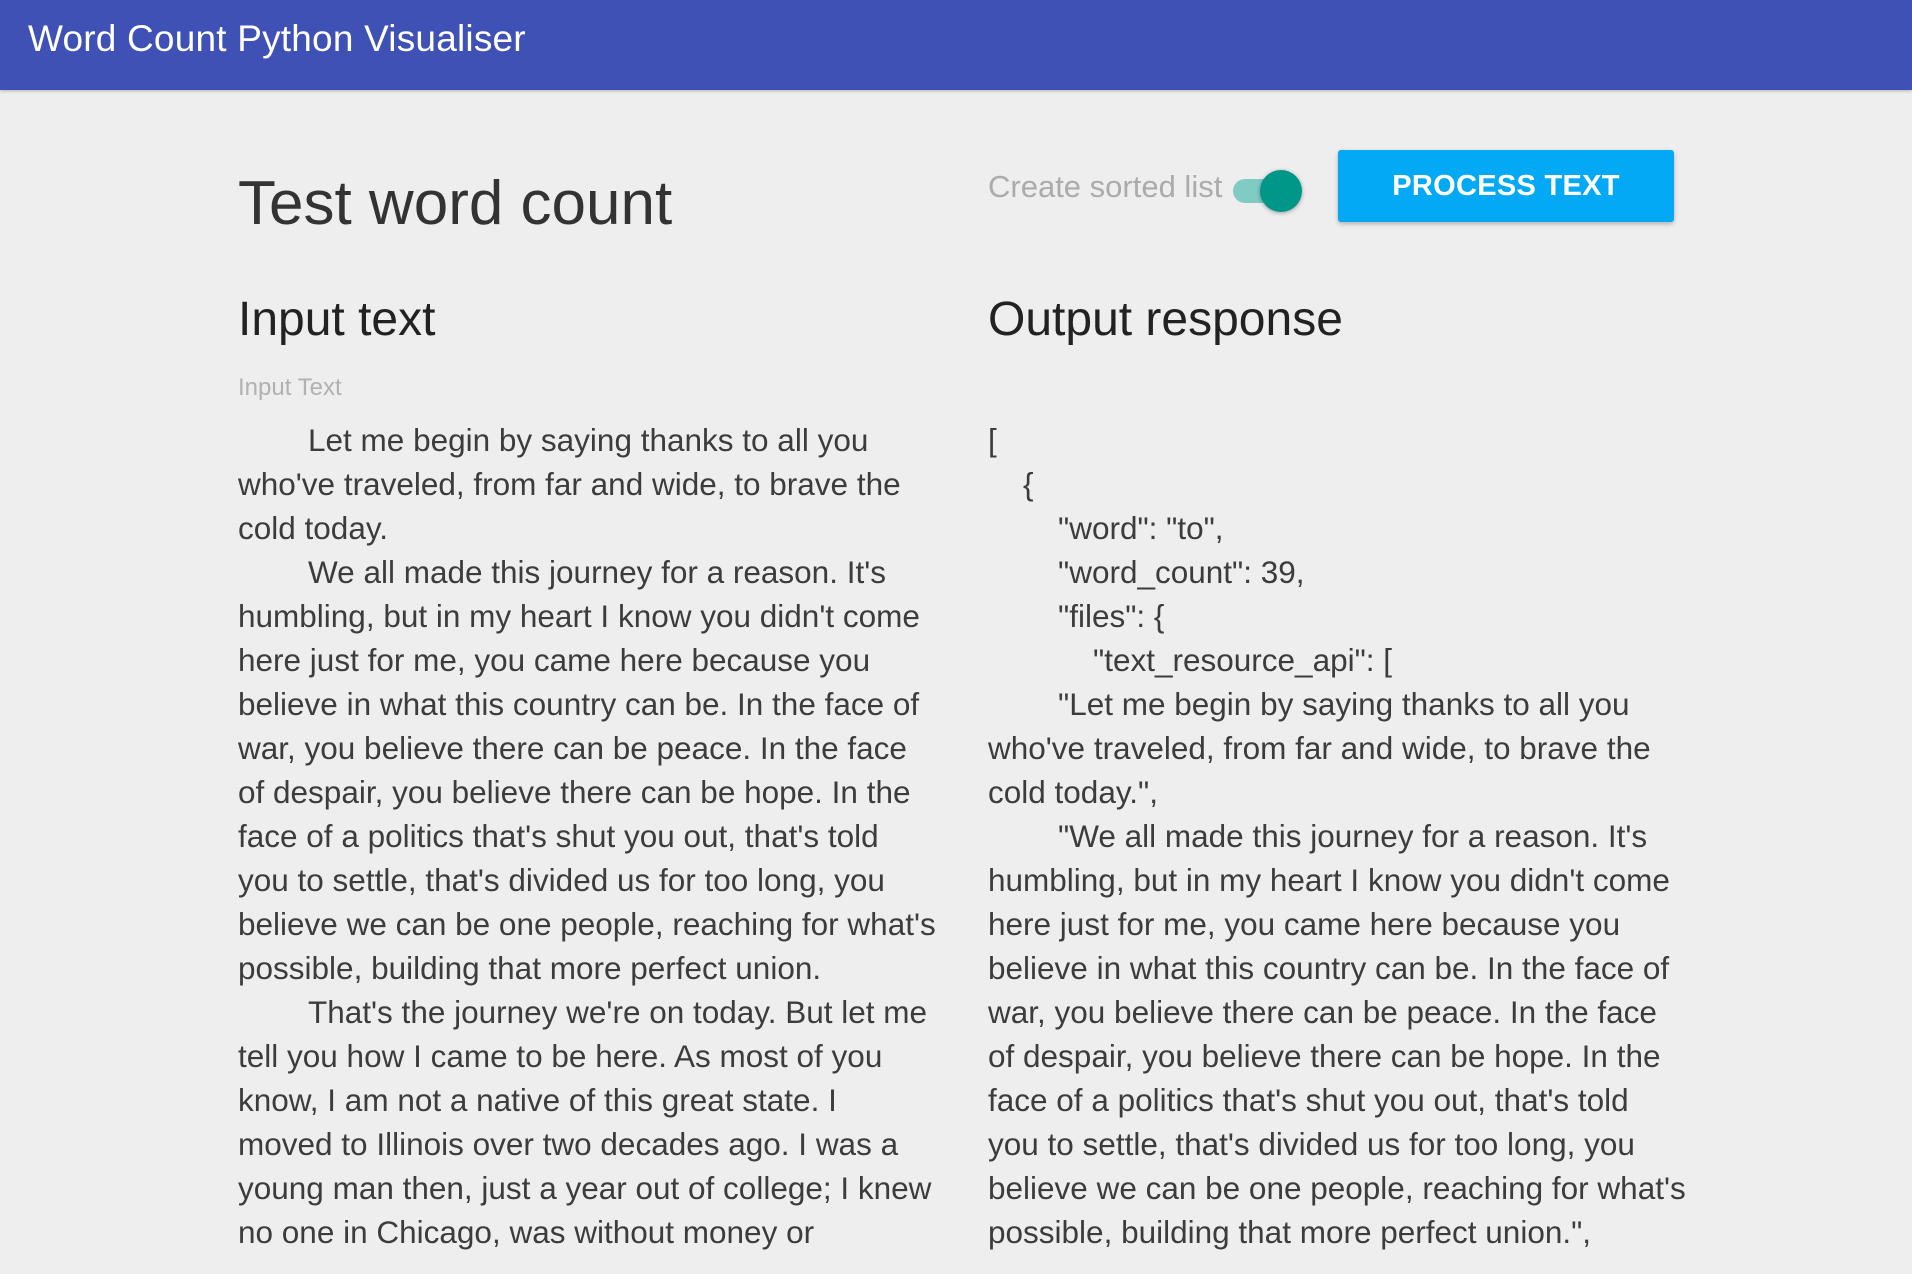  Describe the element at coordinates (290, 387) in the screenshot. I see `input-text-label: Input Text` at that location.